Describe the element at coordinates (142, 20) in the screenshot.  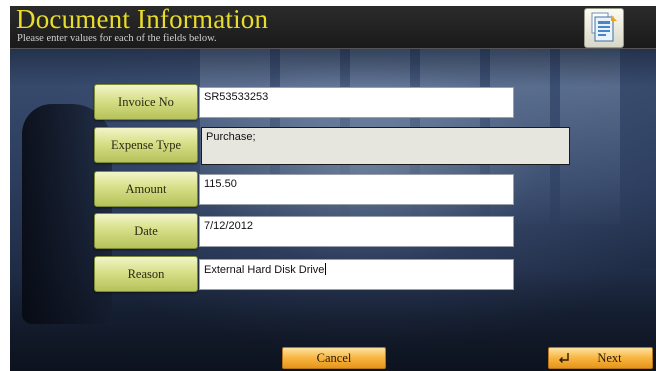
I see `page-title: Document Information` at that location.